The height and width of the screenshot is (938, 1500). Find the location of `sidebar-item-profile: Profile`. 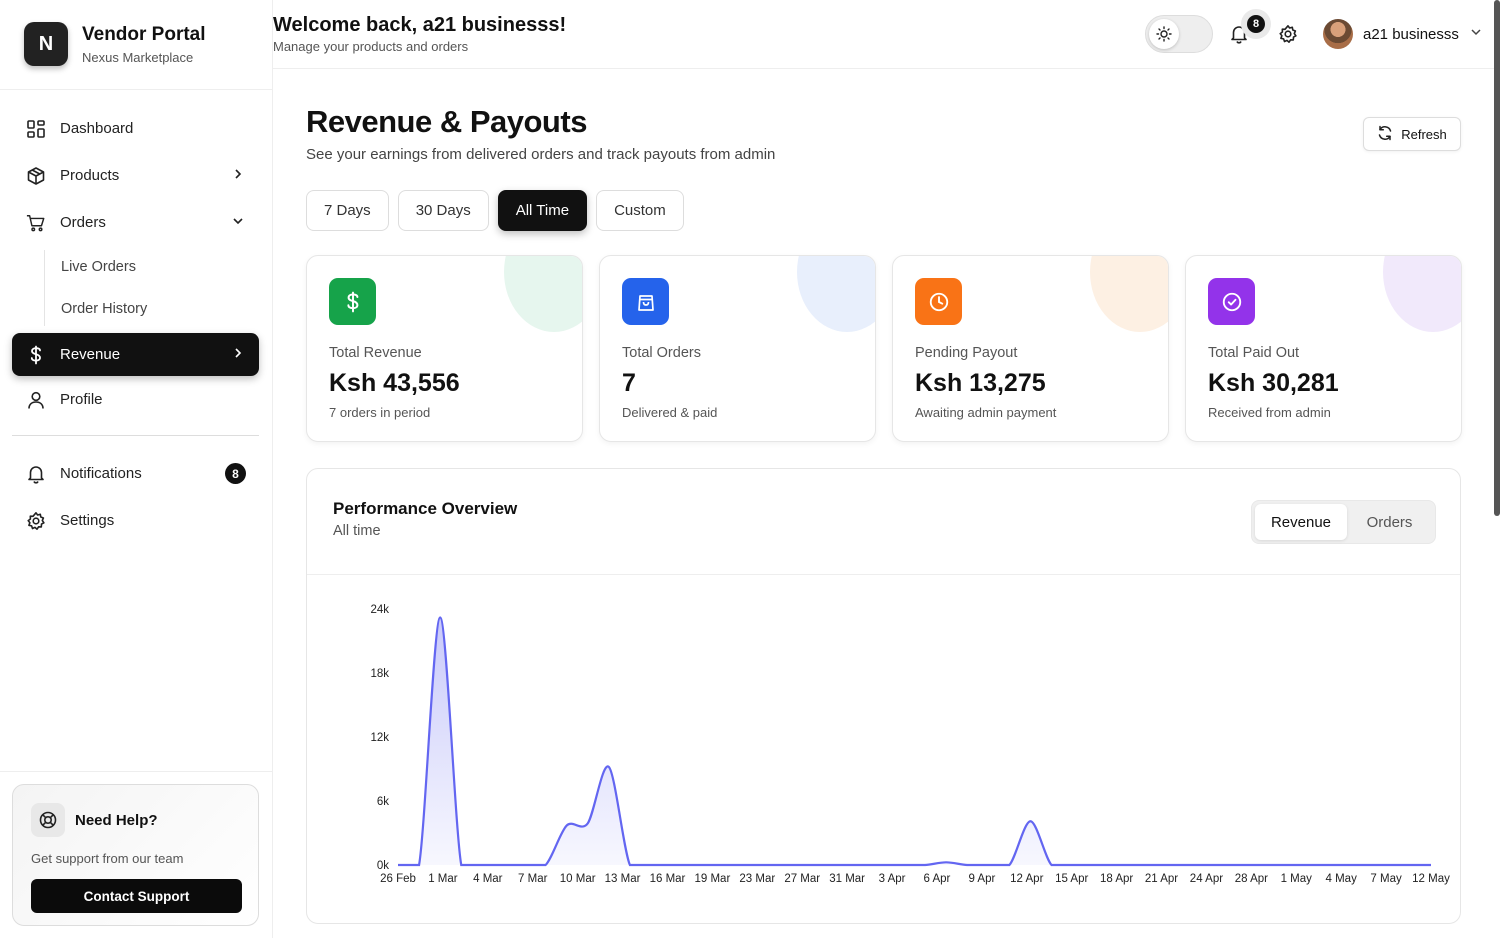

sidebar-item-profile: Profile is located at coordinates (135, 399).